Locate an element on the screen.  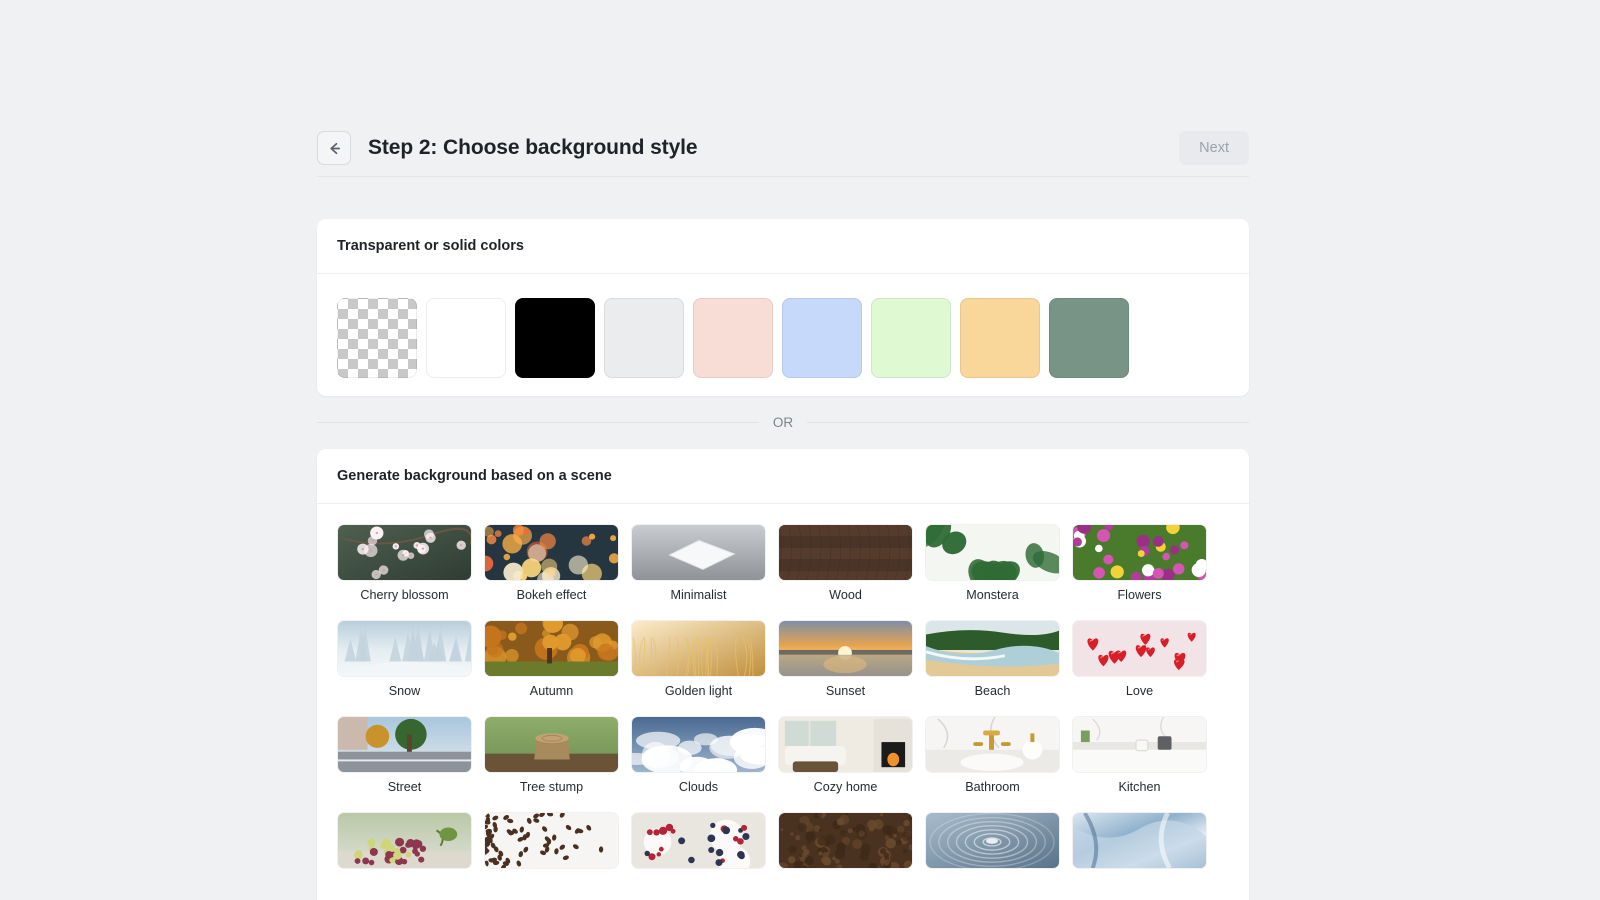
scene-thumbnail-tree-stump is located at coordinates (551, 744).